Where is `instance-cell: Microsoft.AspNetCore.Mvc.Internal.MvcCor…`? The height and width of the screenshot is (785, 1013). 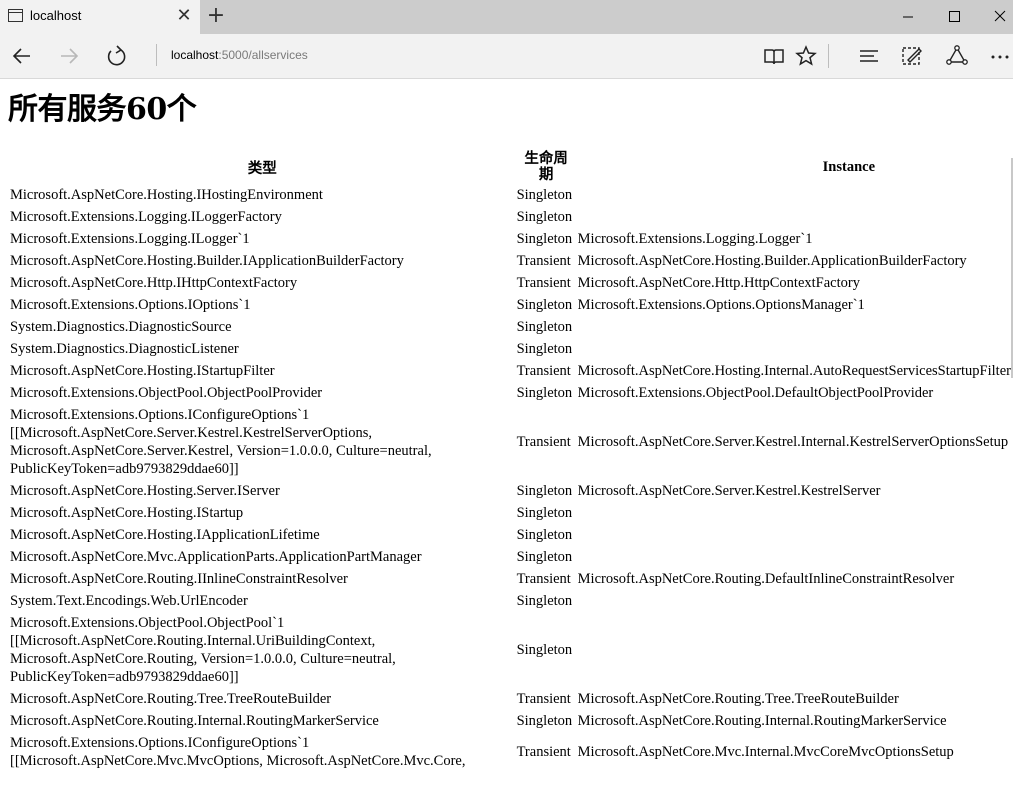
instance-cell: Microsoft.AspNetCore.Mvc.Internal.MvcCor… is located at coordinates (765, 752).